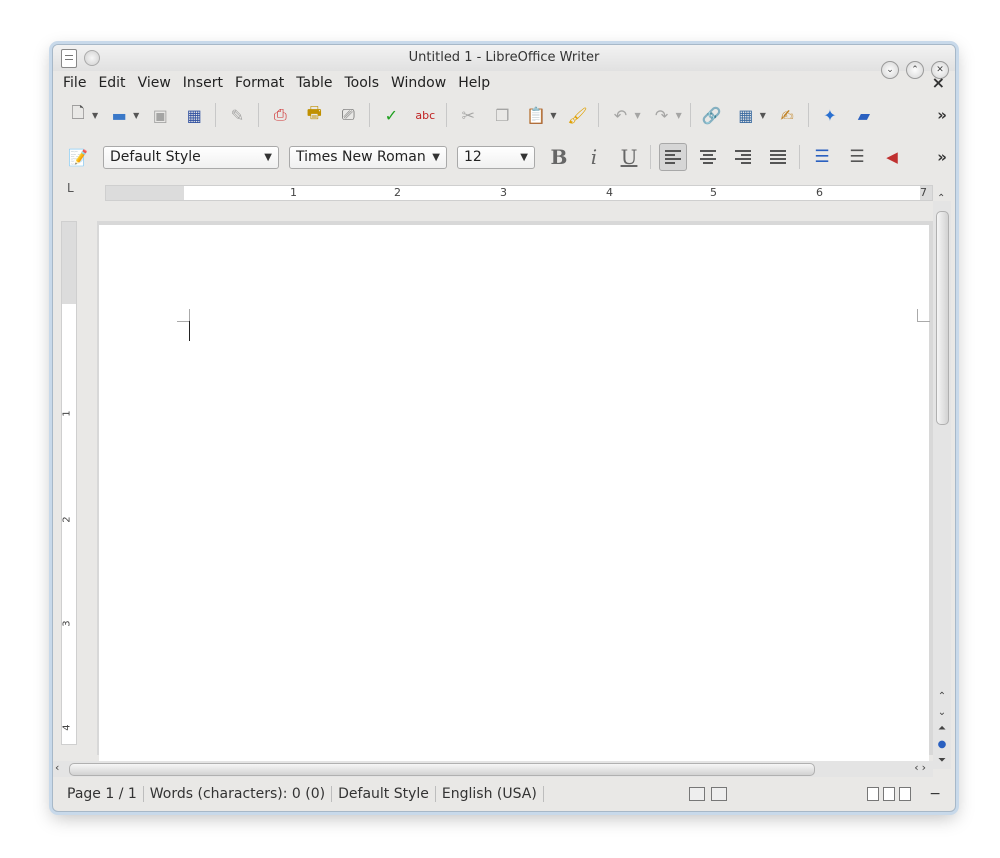  What do you see at coordinates (889, 794) in the screenshot?
I see `multi-page-view-icon` at bounding box center [889, 794].